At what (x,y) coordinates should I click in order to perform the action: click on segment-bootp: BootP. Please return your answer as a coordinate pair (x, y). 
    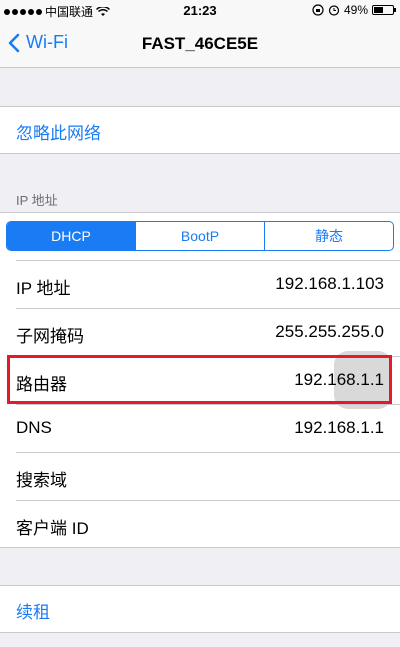
    Looking at the image, I should click on (199, 236).